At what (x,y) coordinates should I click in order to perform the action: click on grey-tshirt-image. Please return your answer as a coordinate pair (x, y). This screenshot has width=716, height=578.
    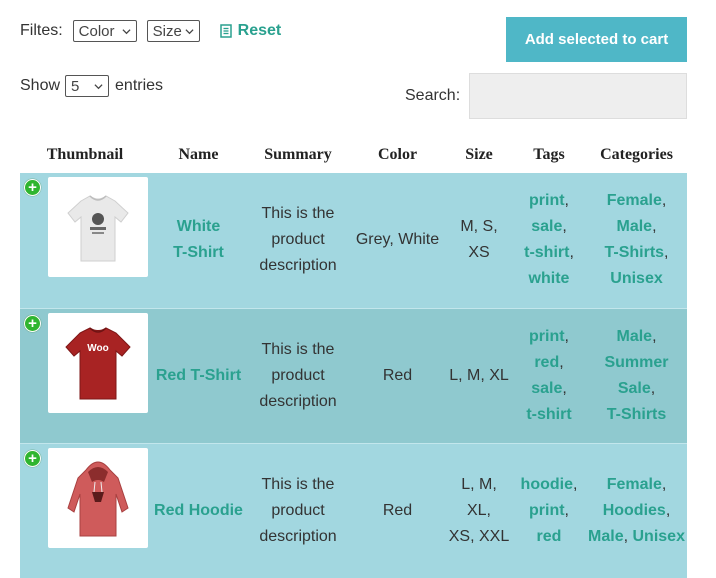
    Looking at the image, I should click on (98, 227).